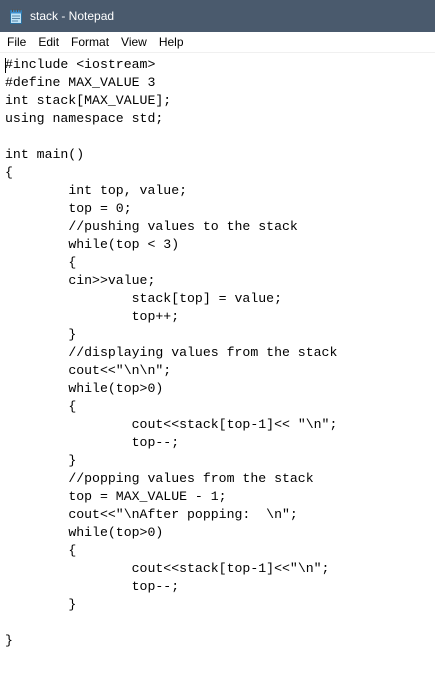 The height and width of the screenshot is (684, 435). What do you see at coordinates (217, 42) in the screenshot?
I see `menu-bar: File Edit Format View Help` at bounding box center [217, 42].